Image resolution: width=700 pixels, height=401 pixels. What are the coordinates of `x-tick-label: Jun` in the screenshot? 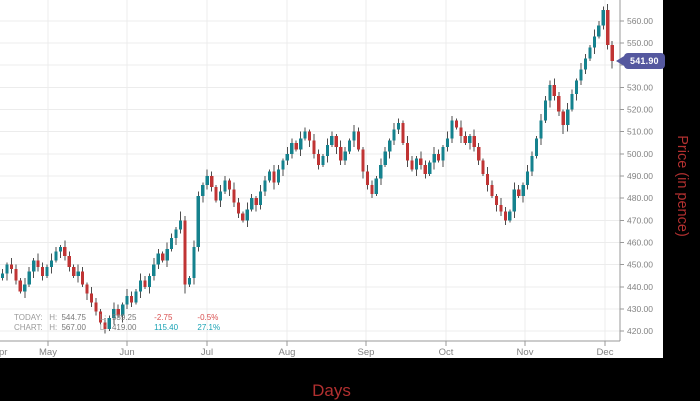 It's located at (126, 352).